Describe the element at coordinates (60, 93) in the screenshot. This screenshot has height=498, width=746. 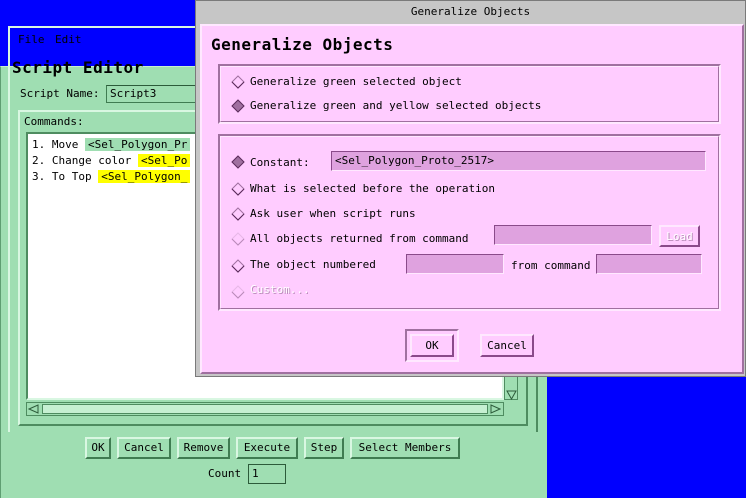
I see `script-name-label: Script Name:` at that location.